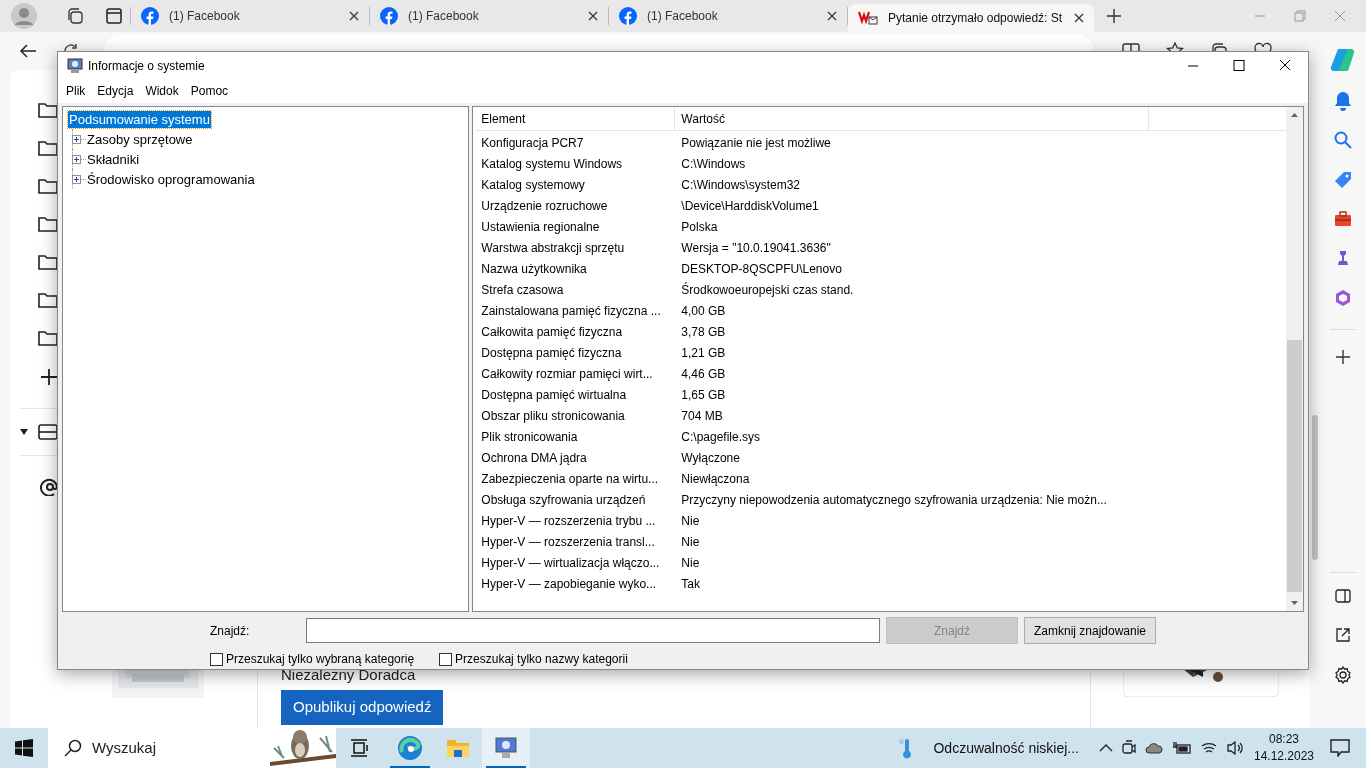 The image size is (1366, 768). What do you see at coordinates (554, 395) in the screenshot?
I see `table-cell-text: Dostępna pamięć wirtualna` at bounding box center [554, 395].